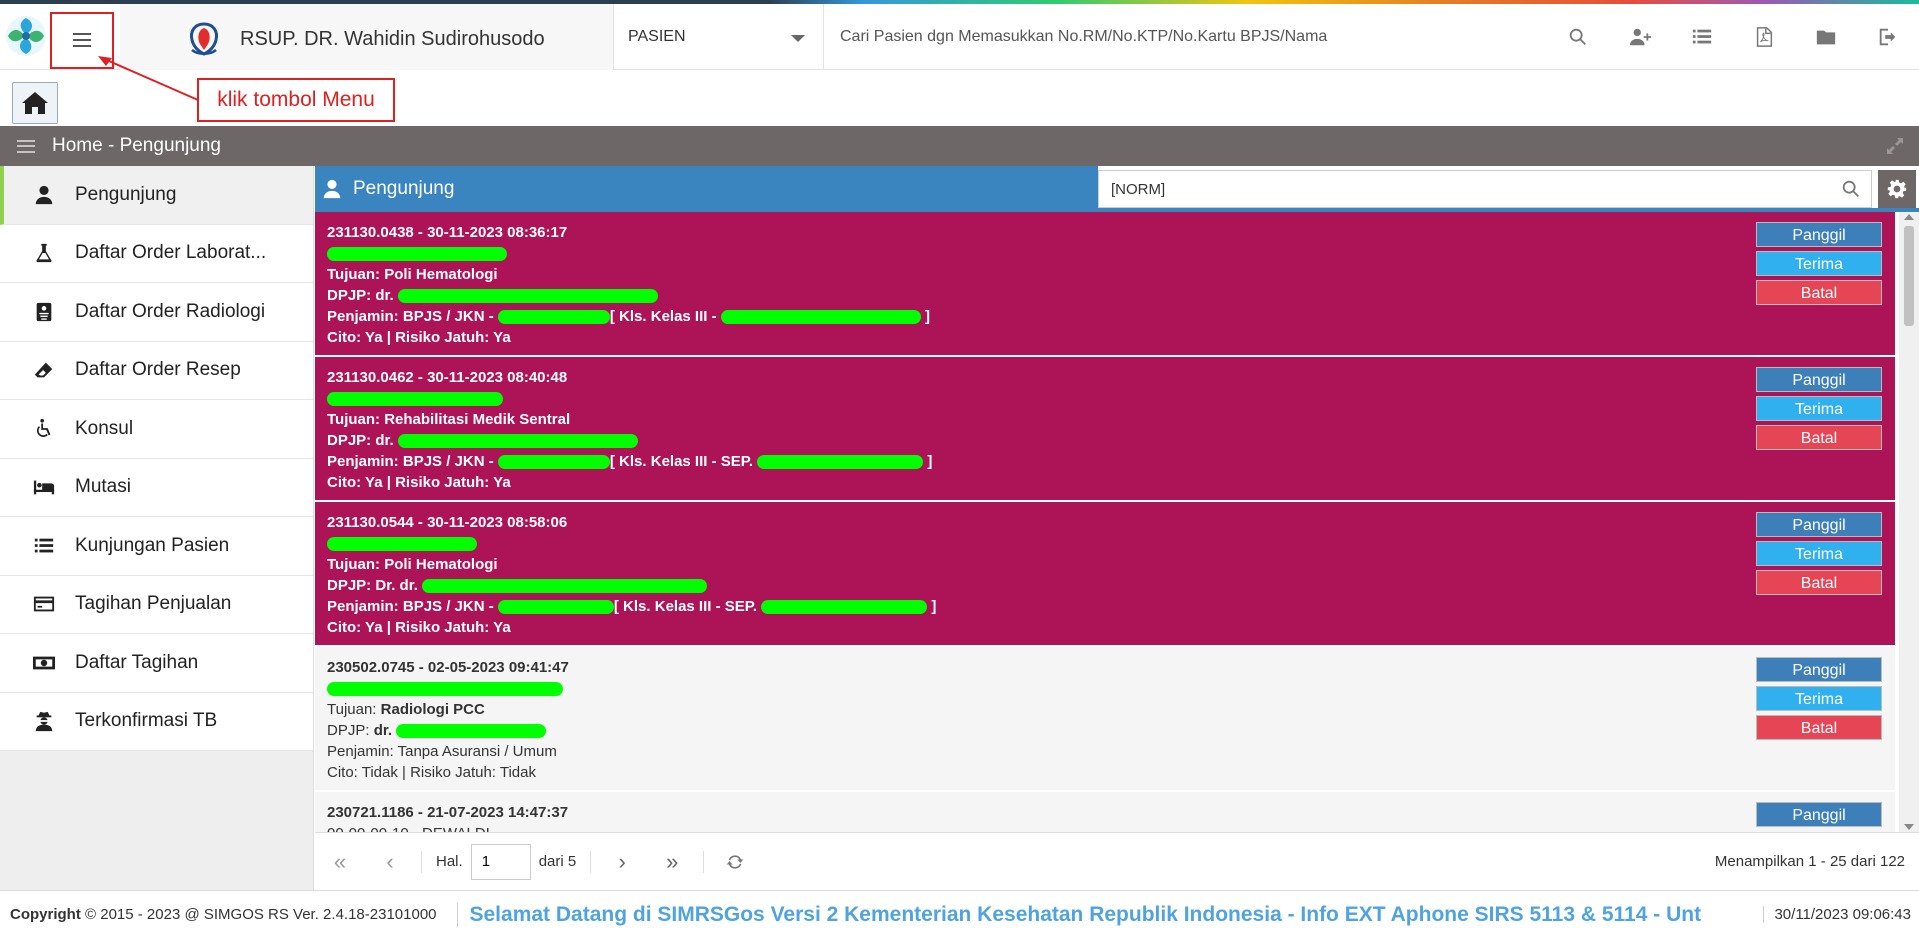 Image resolution: width=1919 pixels, height=938 pixels. Describe the element at coordinates (152, 545) in the screenshot. I see `sidebar-item-label: Kunjungan Pasien` at that location.